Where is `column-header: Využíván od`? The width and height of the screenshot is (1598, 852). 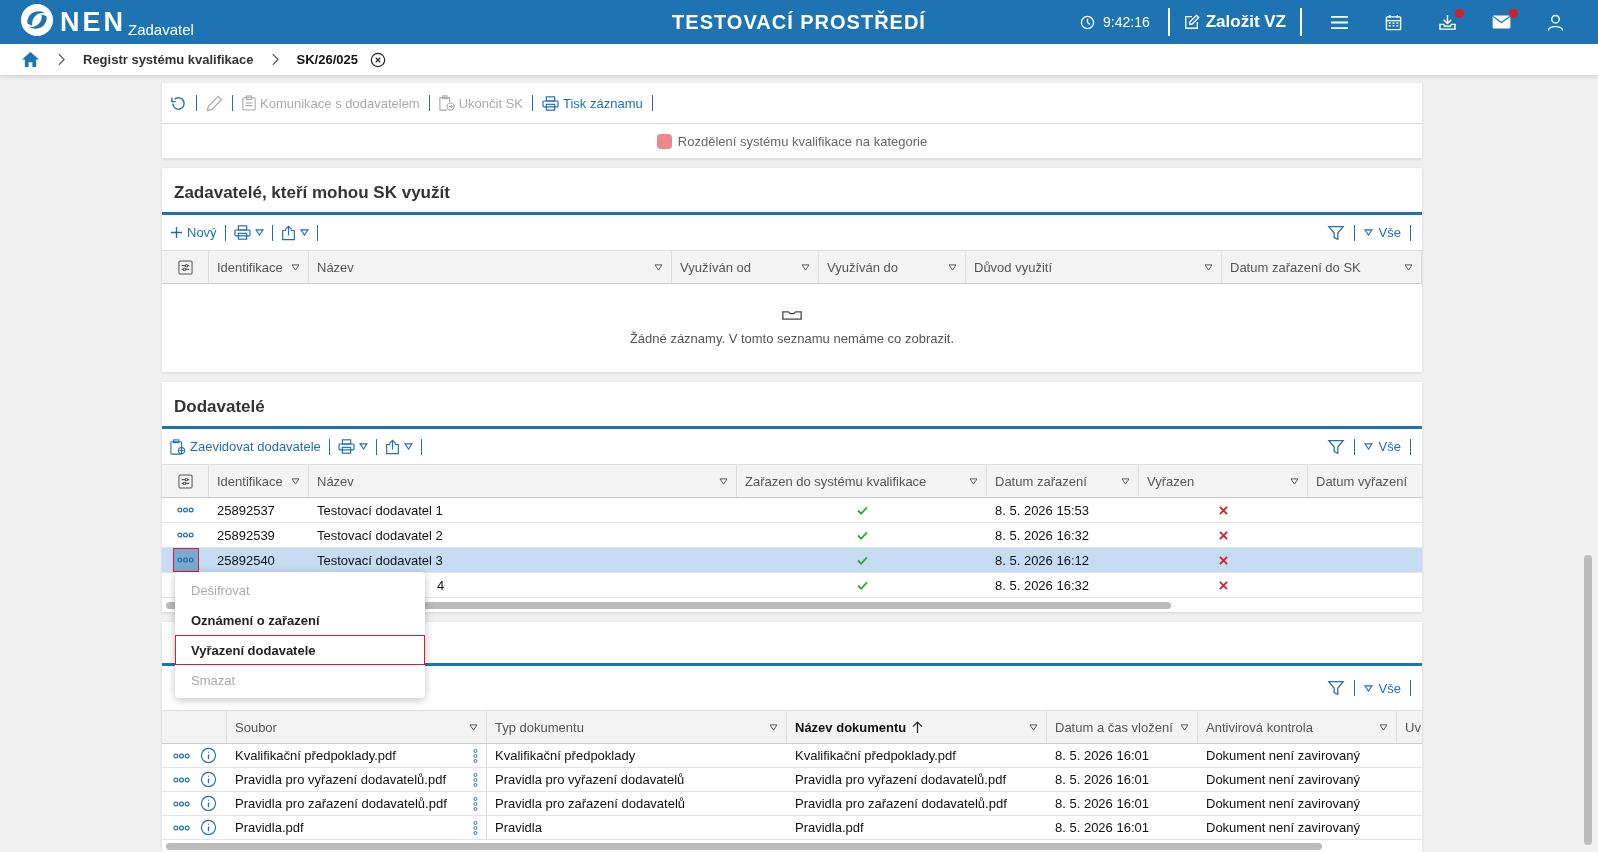
column-header: Využíván od is located at coordinates (745, 267).